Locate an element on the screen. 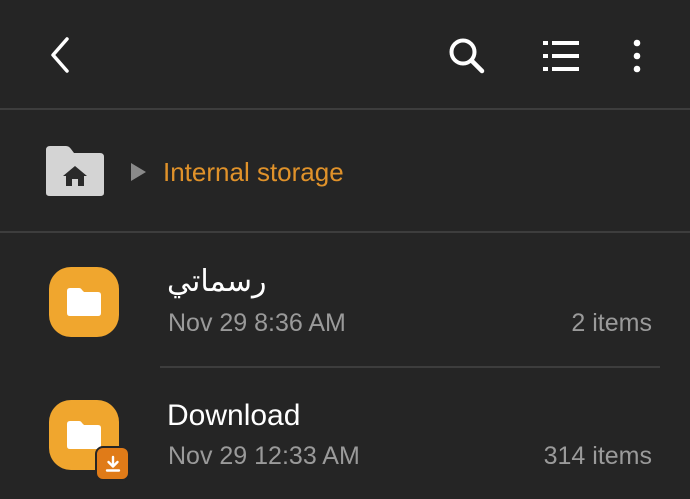 The image size is (690, 499). list-view-icon is located at coordinates (561, 56).